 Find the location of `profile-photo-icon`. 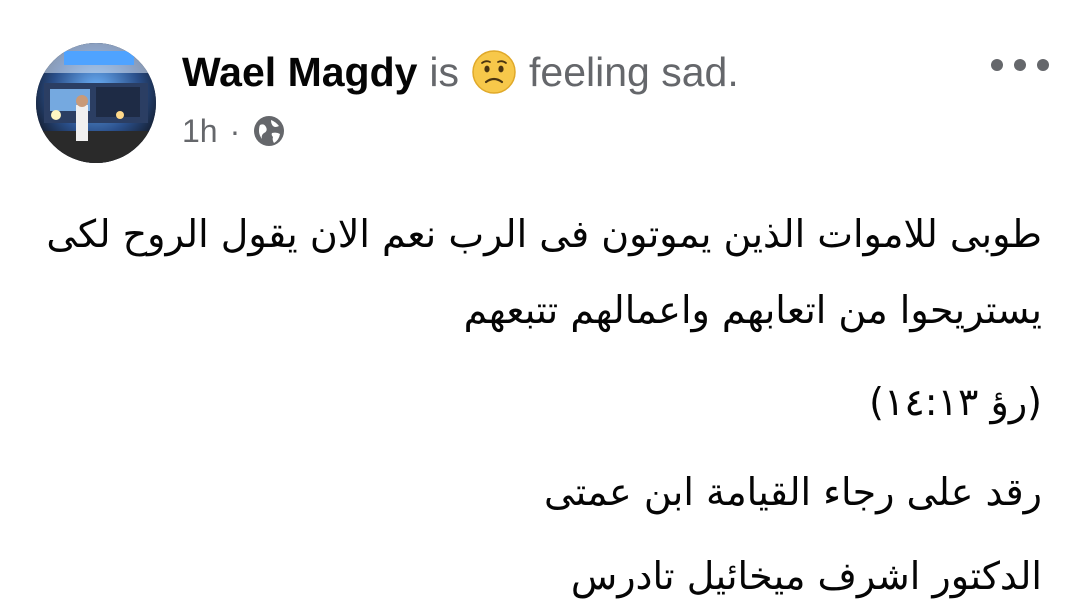

profile-photo-icon is located at coordinates (96, 103).